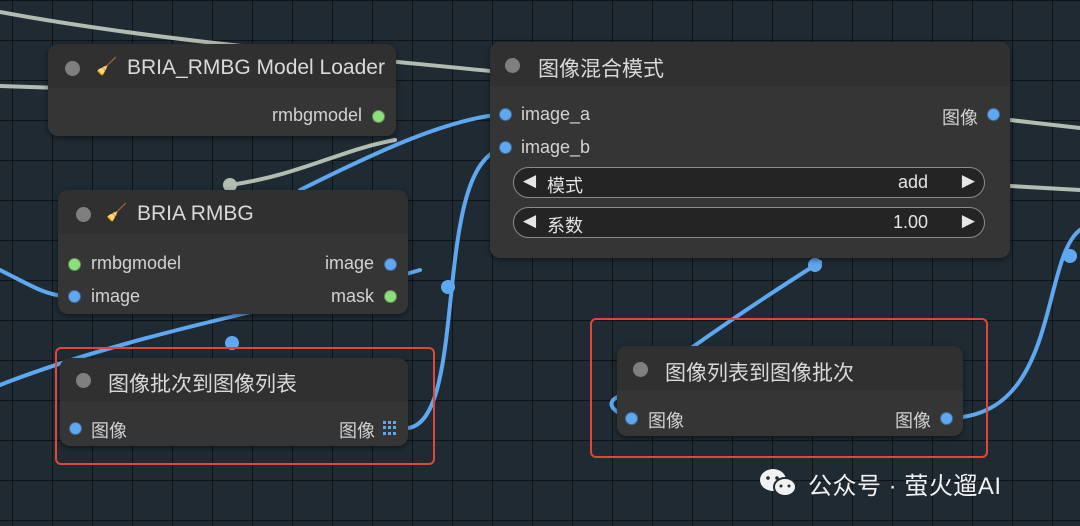  What do you see at coordinates (349, 263) in the screenshot?
I see `output-label-image: image` at bounding box center [349, 263].